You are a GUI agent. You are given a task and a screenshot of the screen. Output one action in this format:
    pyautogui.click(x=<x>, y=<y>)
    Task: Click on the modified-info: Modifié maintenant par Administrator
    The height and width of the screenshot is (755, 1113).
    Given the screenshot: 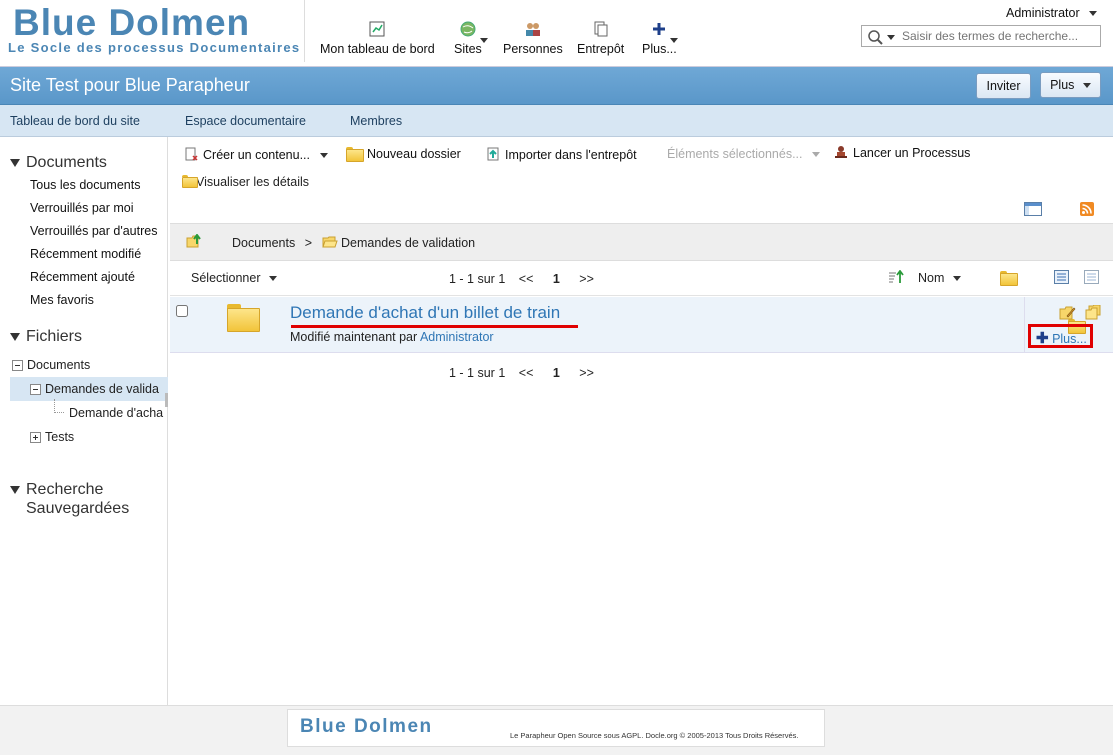 What is the action you would take?
    pyautogui.click(x=392, y=337)
    